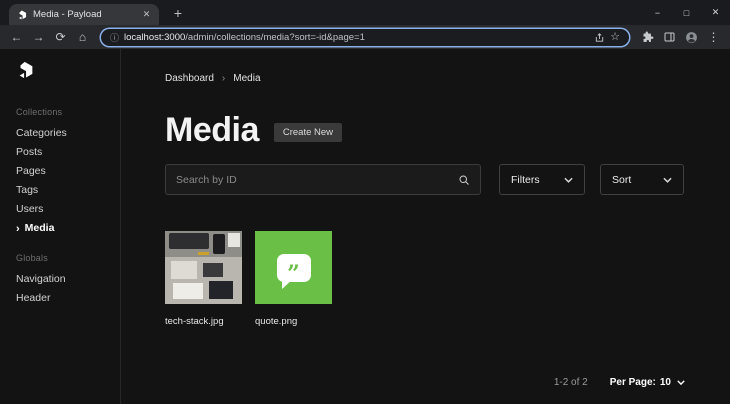  I want to click on controls-row: Filters Sort, so click(425, 179).